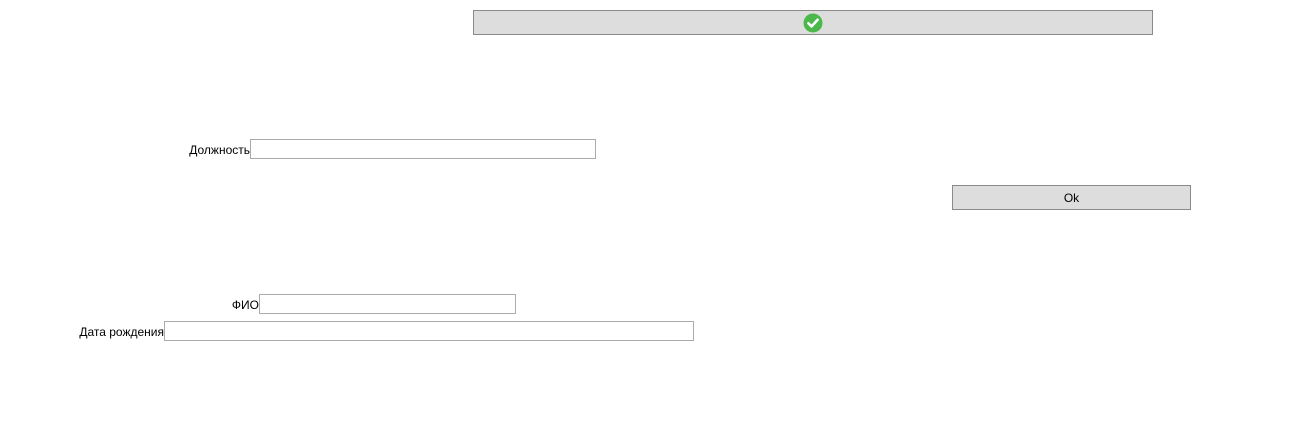  Describe the element at coordinates (245, 305) in the screenshot. I see `fio-label: ФИО` at that location.